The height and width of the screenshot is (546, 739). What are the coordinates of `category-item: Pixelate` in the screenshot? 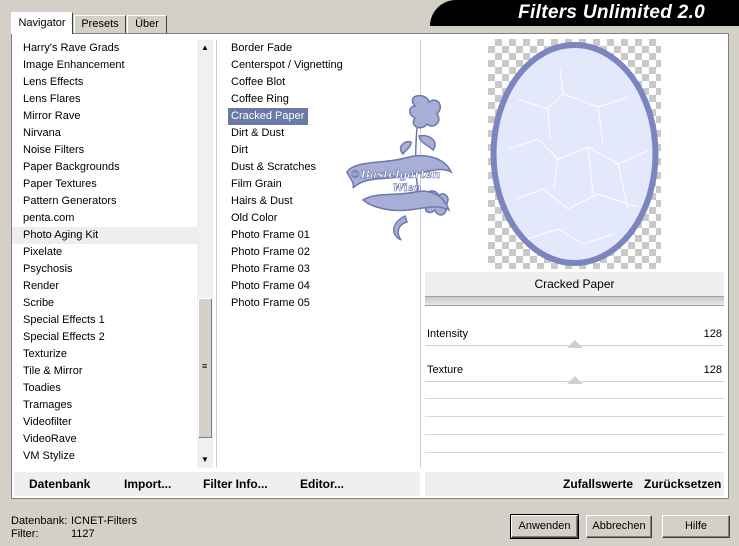 It's located at (104, 252).